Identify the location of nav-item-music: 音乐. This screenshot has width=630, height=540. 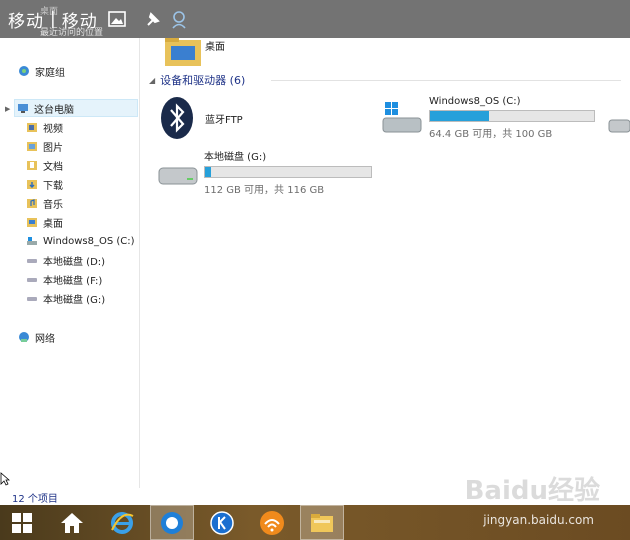
(44, 203).